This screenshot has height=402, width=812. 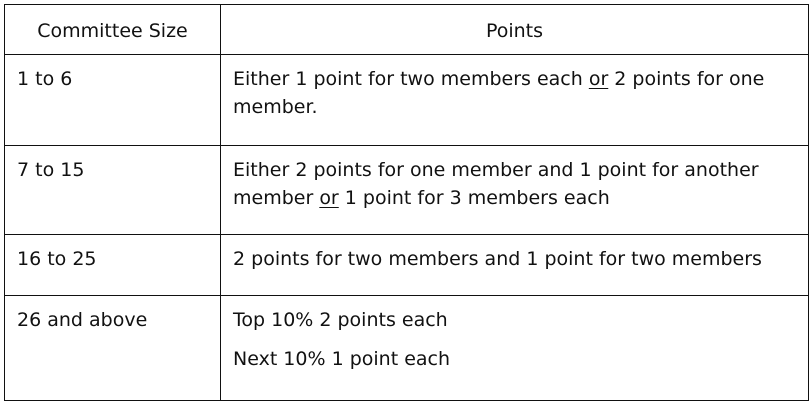 What do you see at coordinates (112, 29) in the screenshot?
I see `header-committee-size: Committee Size` at bounding box center [112, 29].